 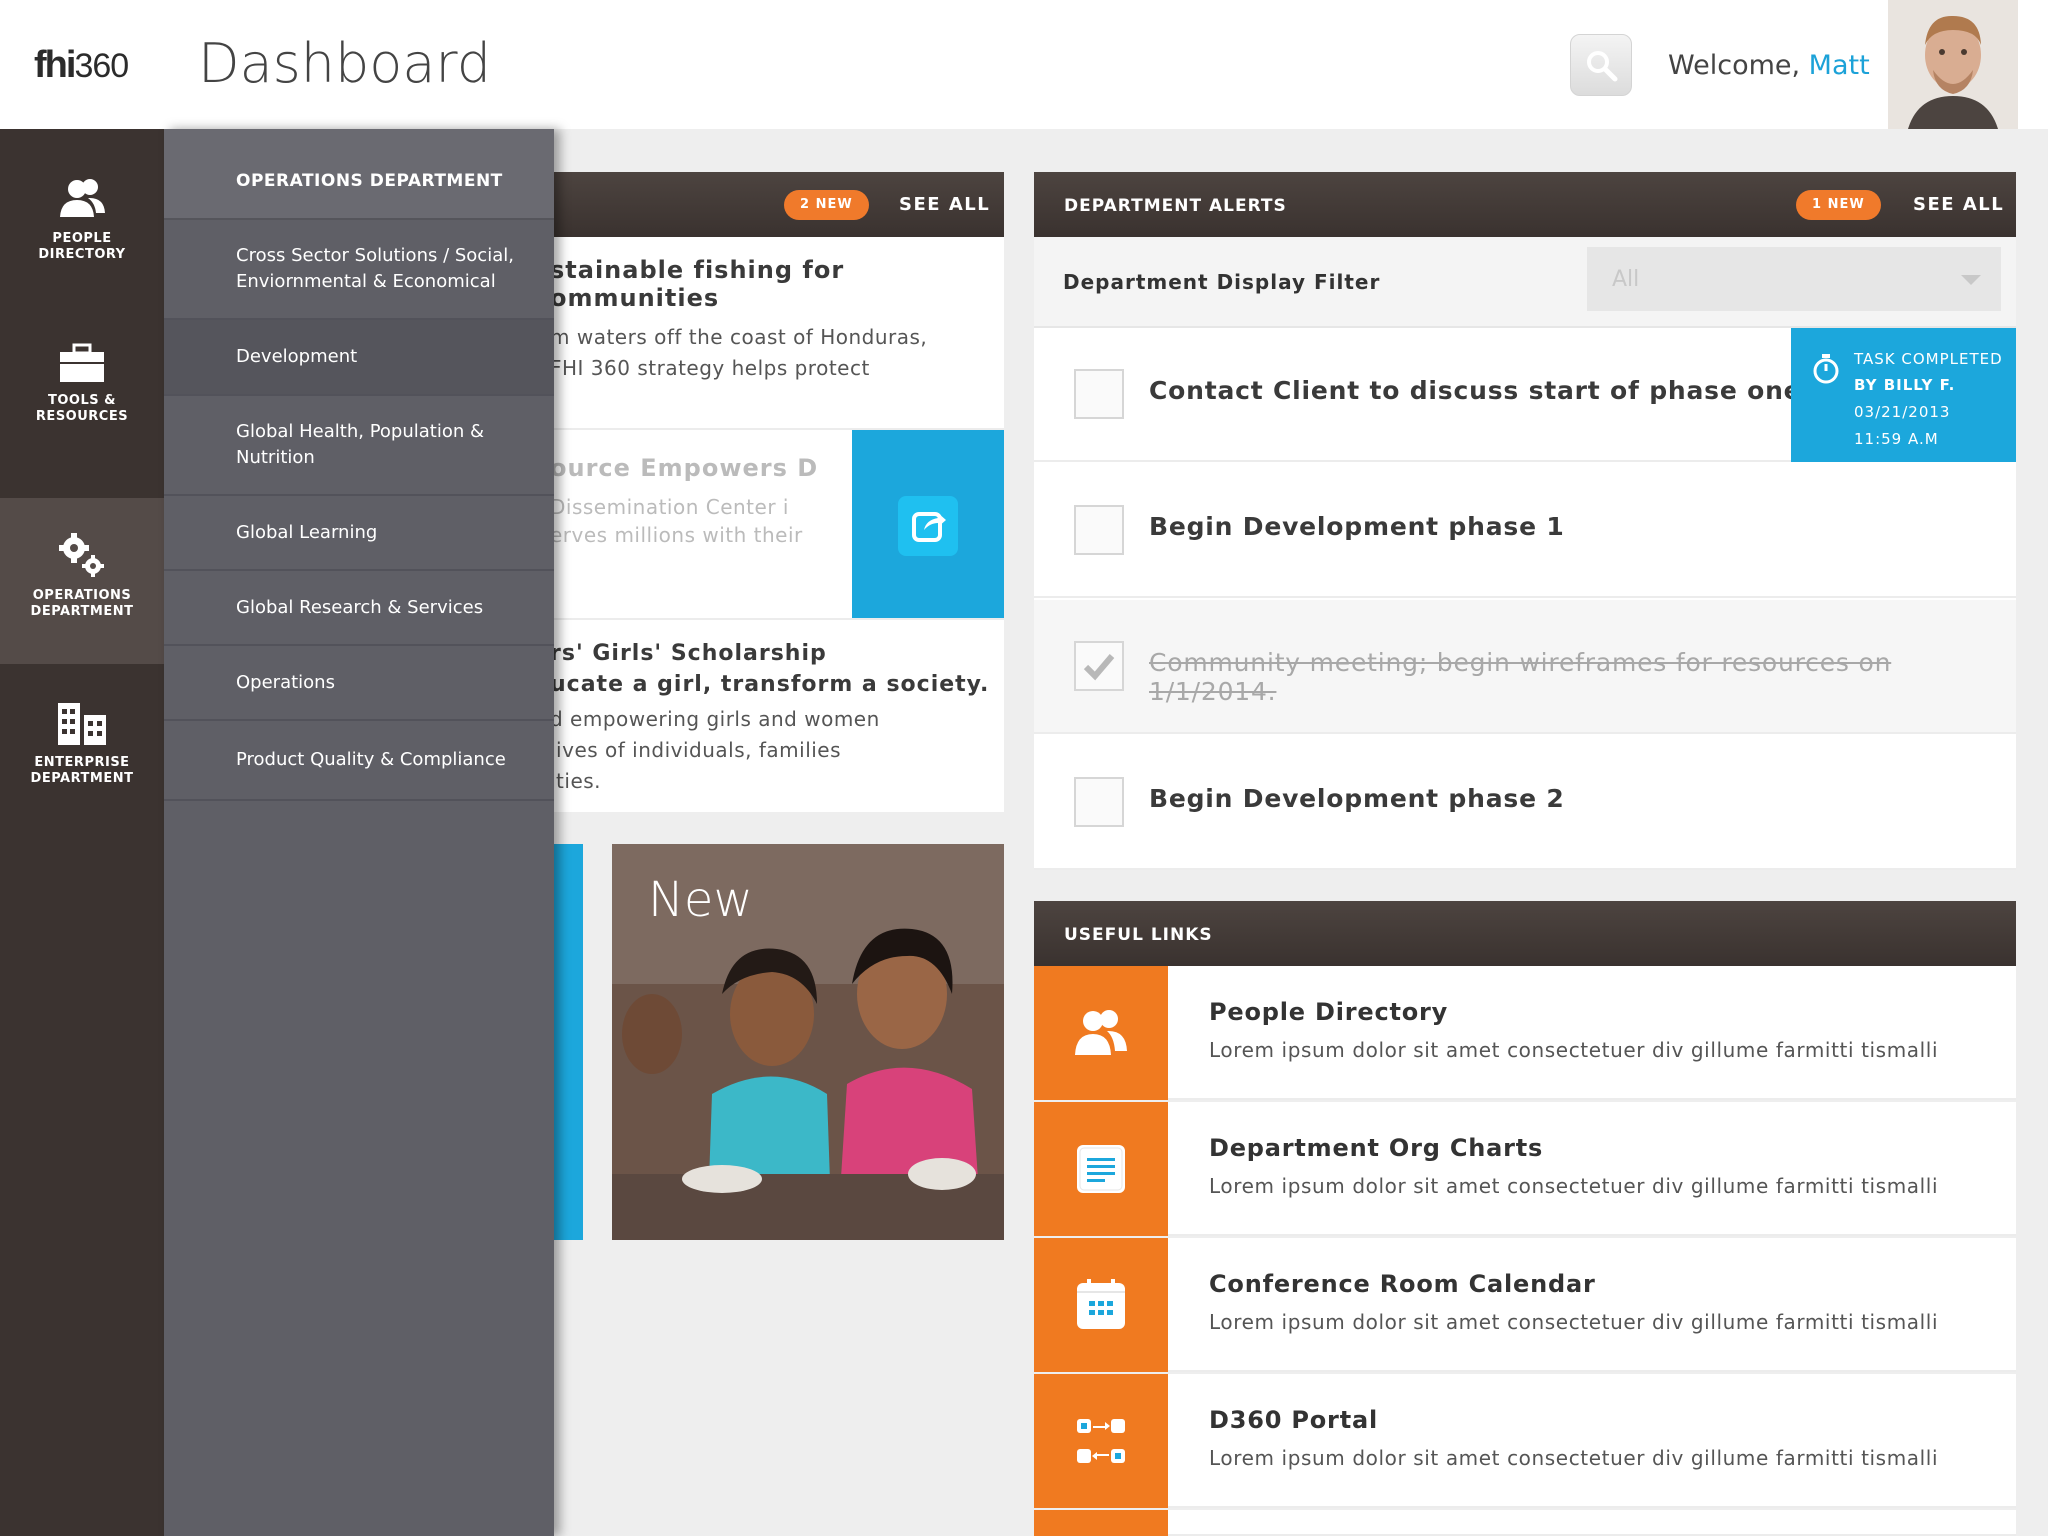 I want to click on new-photo-tile: New, so click(x=808, y=1042).